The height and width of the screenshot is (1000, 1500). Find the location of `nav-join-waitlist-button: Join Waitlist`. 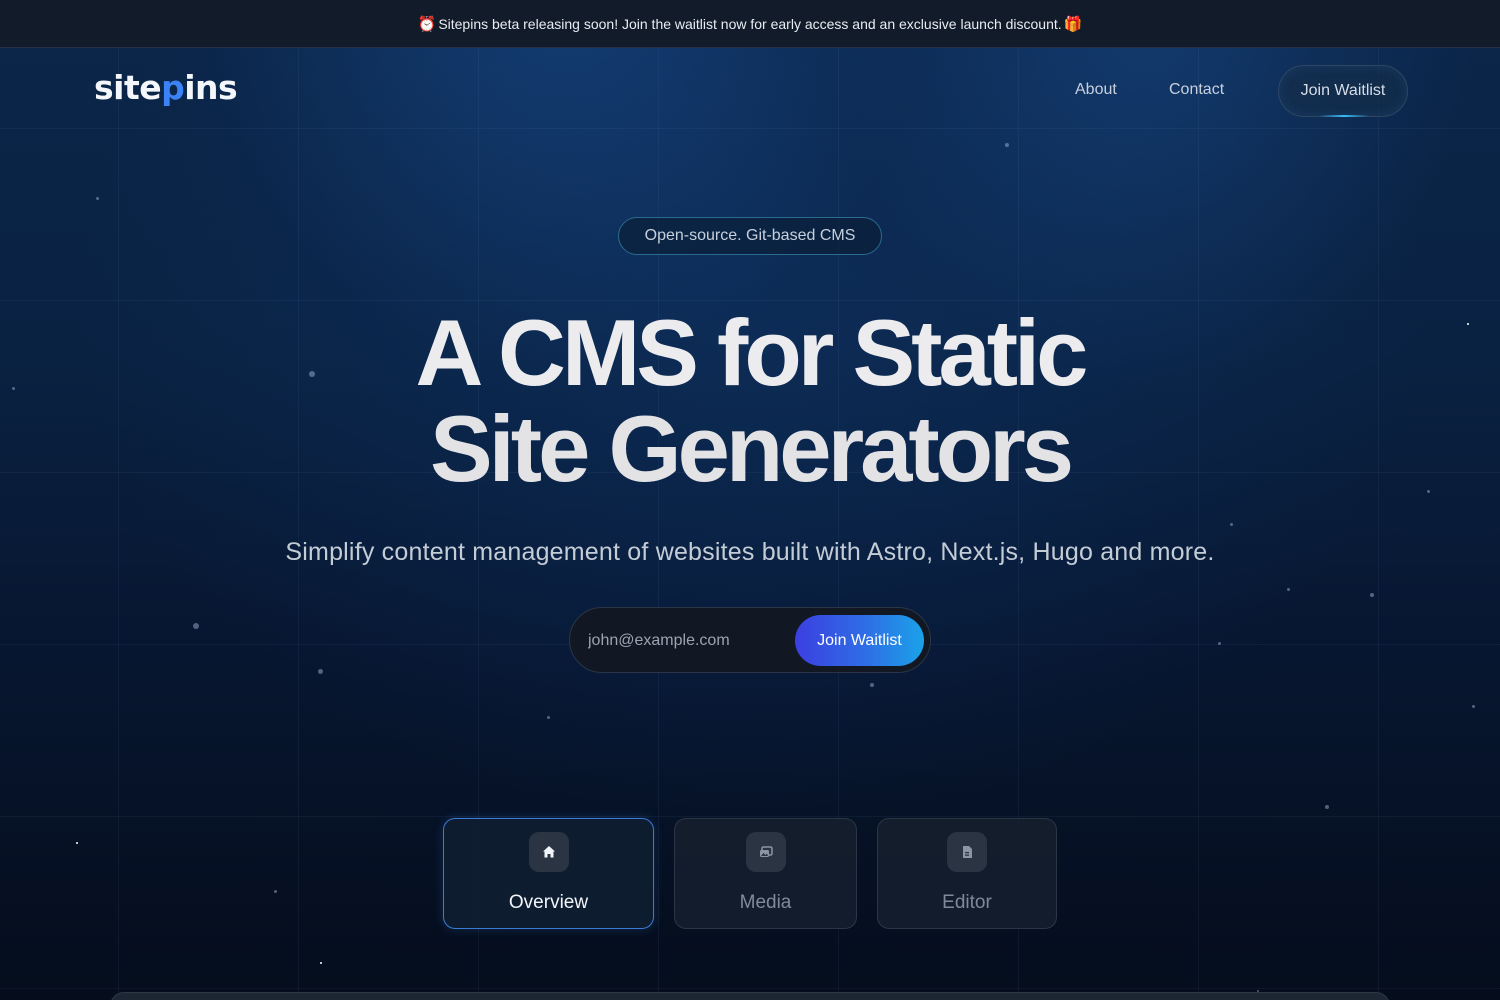

nav-join-waitlist-button: Join Waitlist is located at coordinates (1343, 91).